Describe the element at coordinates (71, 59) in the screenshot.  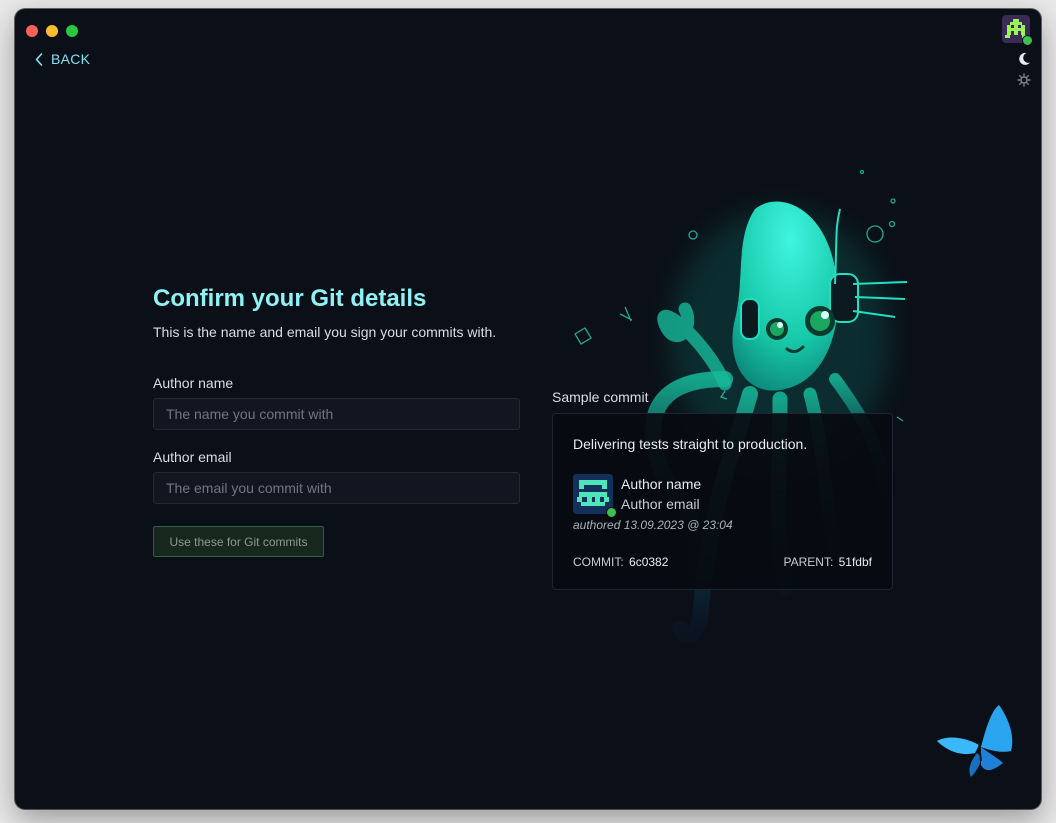
I see `back-label: BACK` at that location.